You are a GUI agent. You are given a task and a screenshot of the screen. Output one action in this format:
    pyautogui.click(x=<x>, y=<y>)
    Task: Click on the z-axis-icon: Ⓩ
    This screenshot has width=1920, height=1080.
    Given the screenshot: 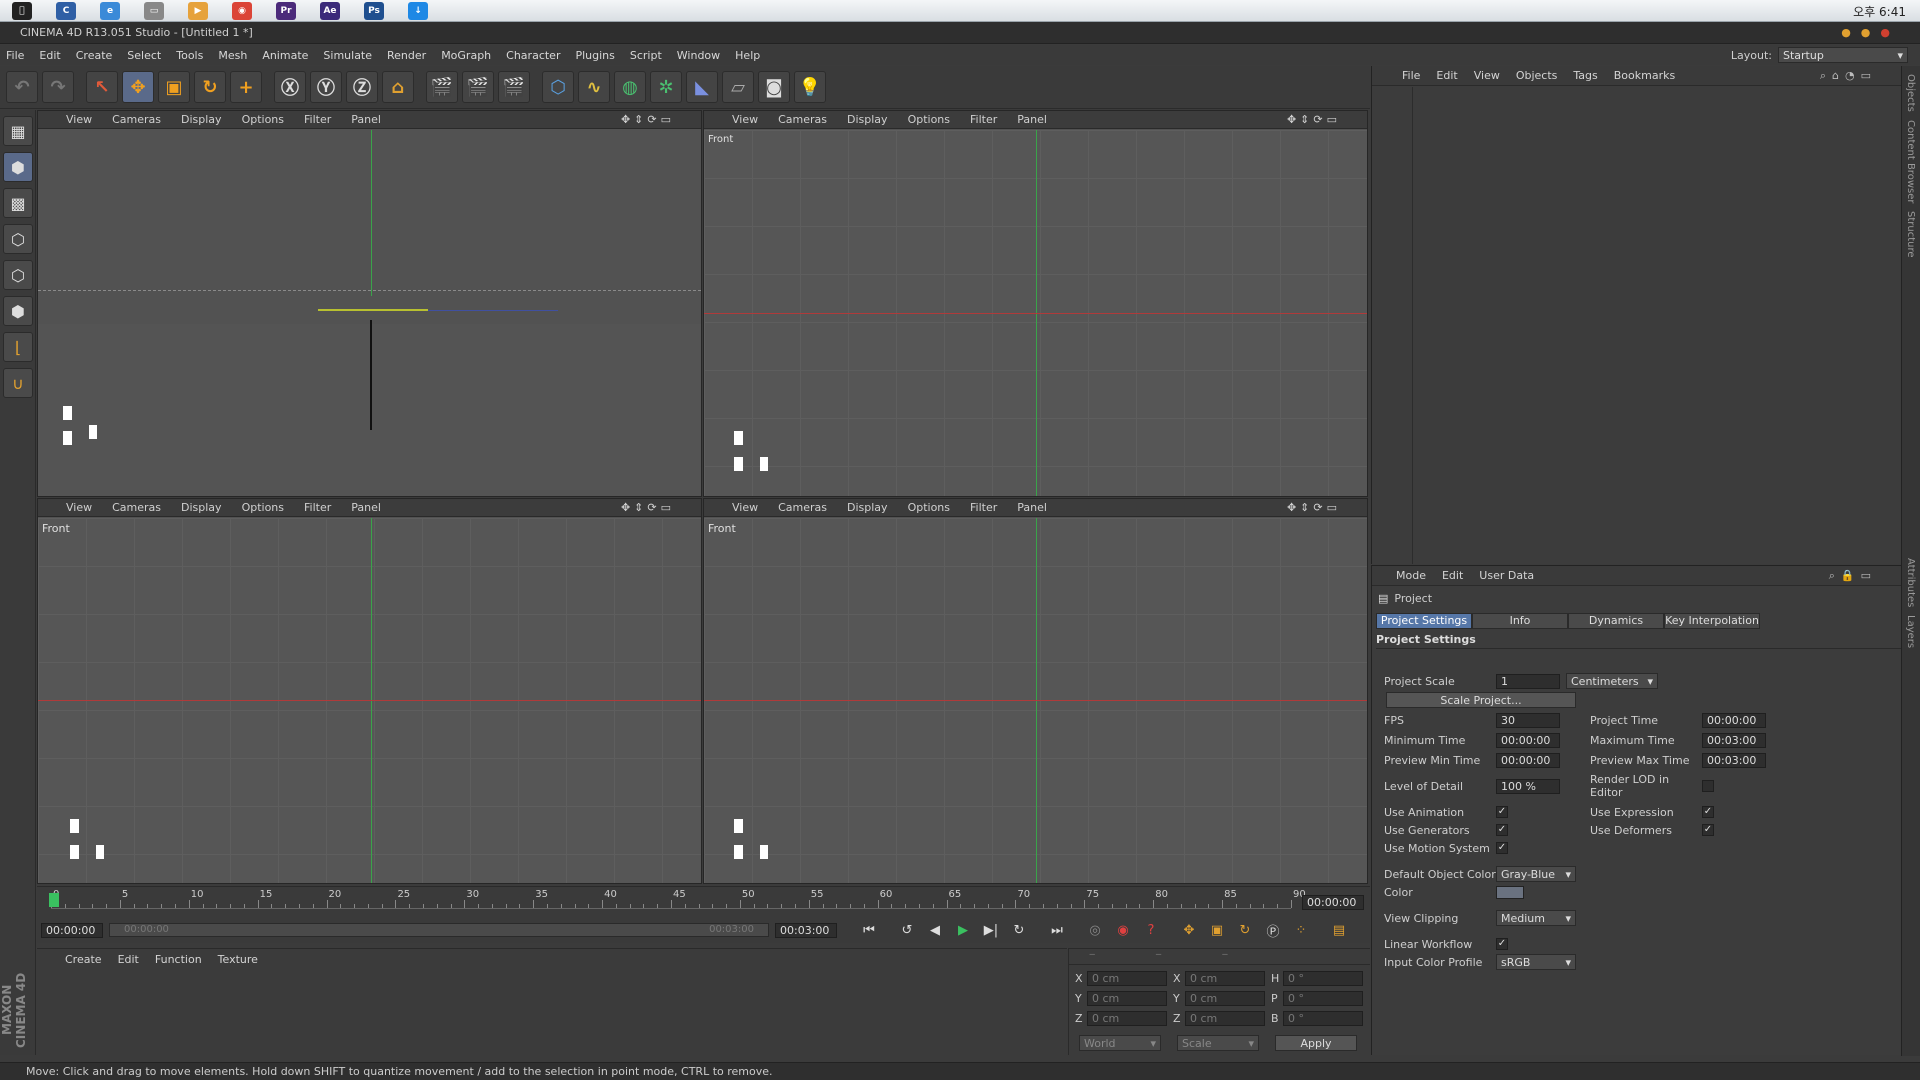 What is the action you would take?
    pyautogui.click(x=362, y=87)
    